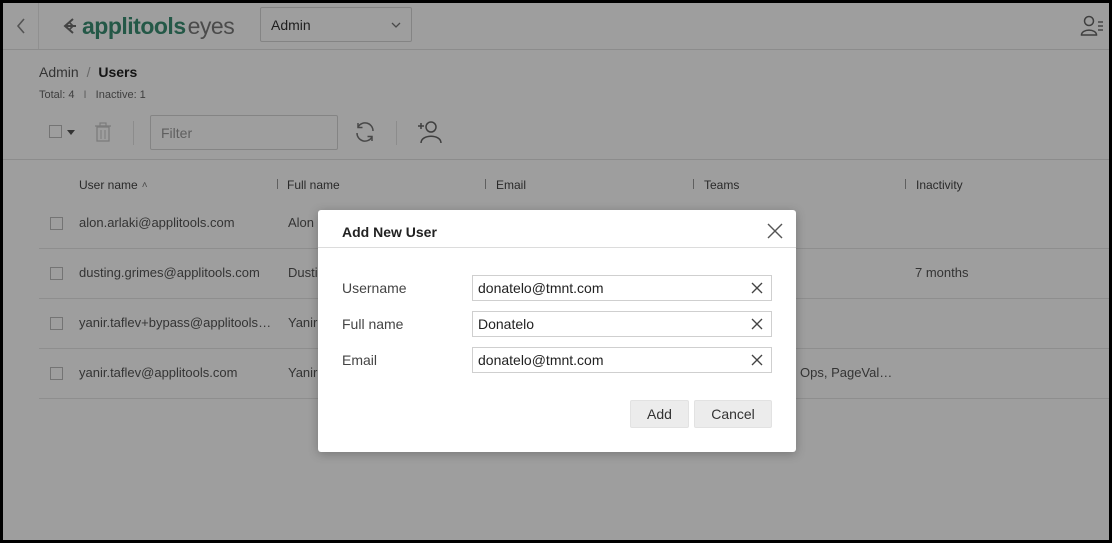 Image resolution: width=1112 pixels, height=543 pixels. What do you see at coordinates (373, 324) in the screenshot?
I see `fullname-label: Full name` at bounding box center [373, 324].